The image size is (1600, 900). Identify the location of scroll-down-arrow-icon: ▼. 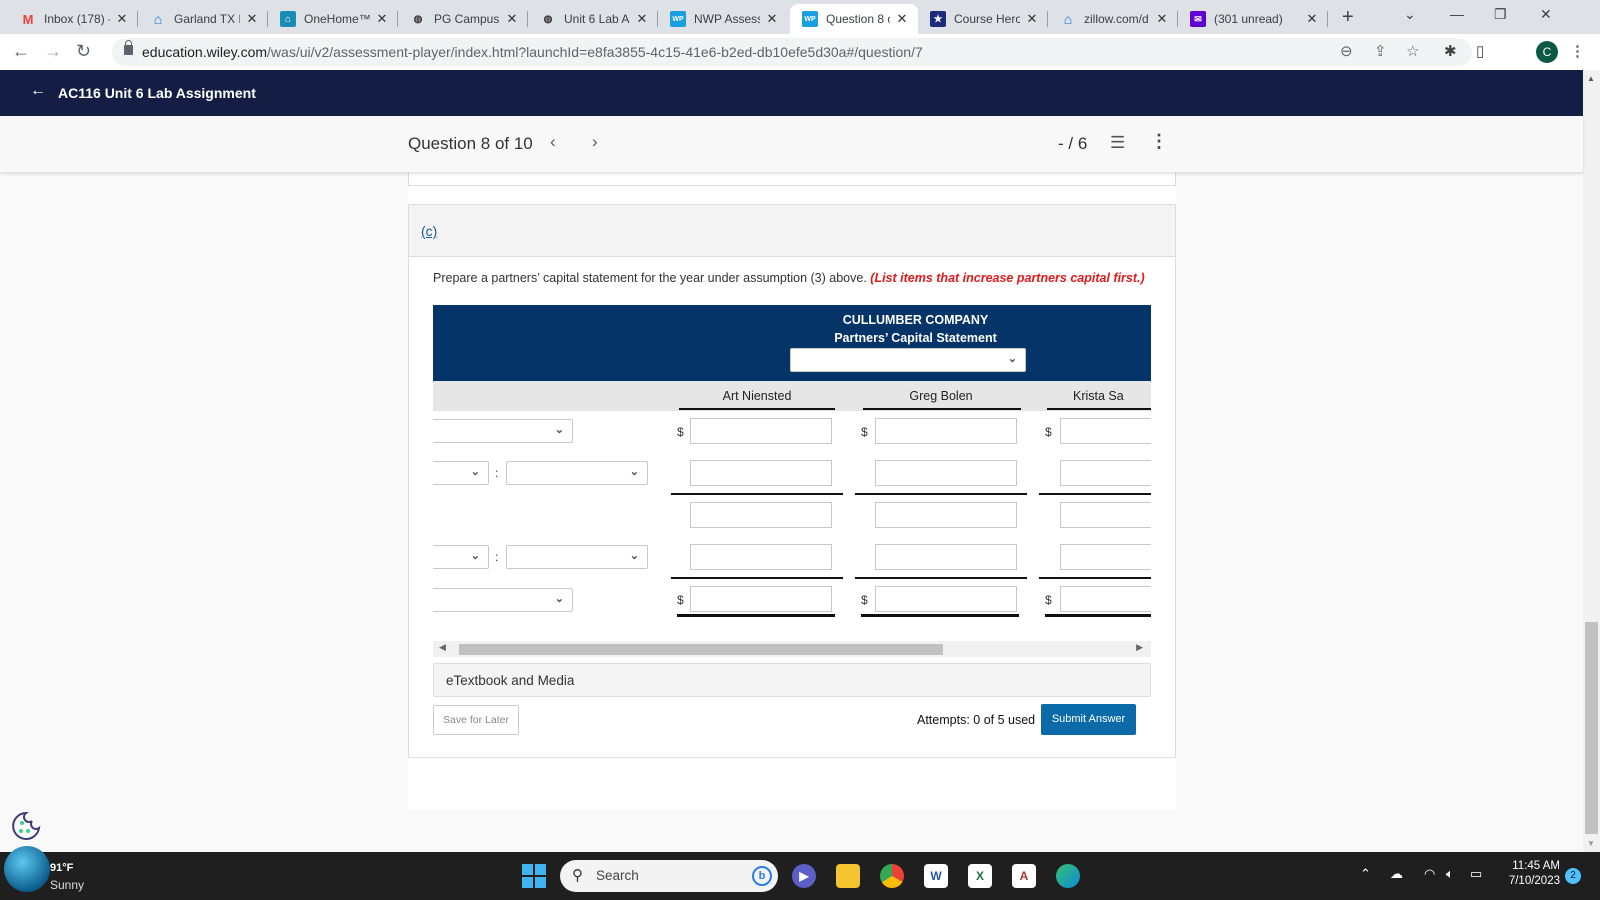
(1591, 843).